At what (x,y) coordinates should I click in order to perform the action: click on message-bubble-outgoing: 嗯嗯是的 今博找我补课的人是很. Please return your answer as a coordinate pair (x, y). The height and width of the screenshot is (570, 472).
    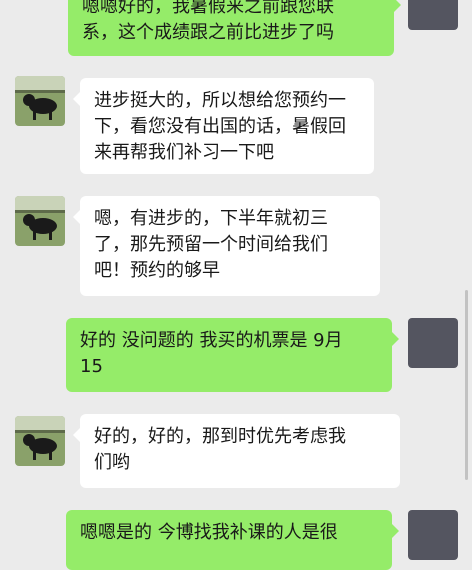
    Looking at the image, I should click on (232, 540).